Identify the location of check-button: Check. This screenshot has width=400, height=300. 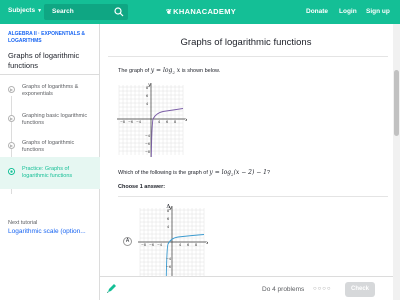
(360, 289).